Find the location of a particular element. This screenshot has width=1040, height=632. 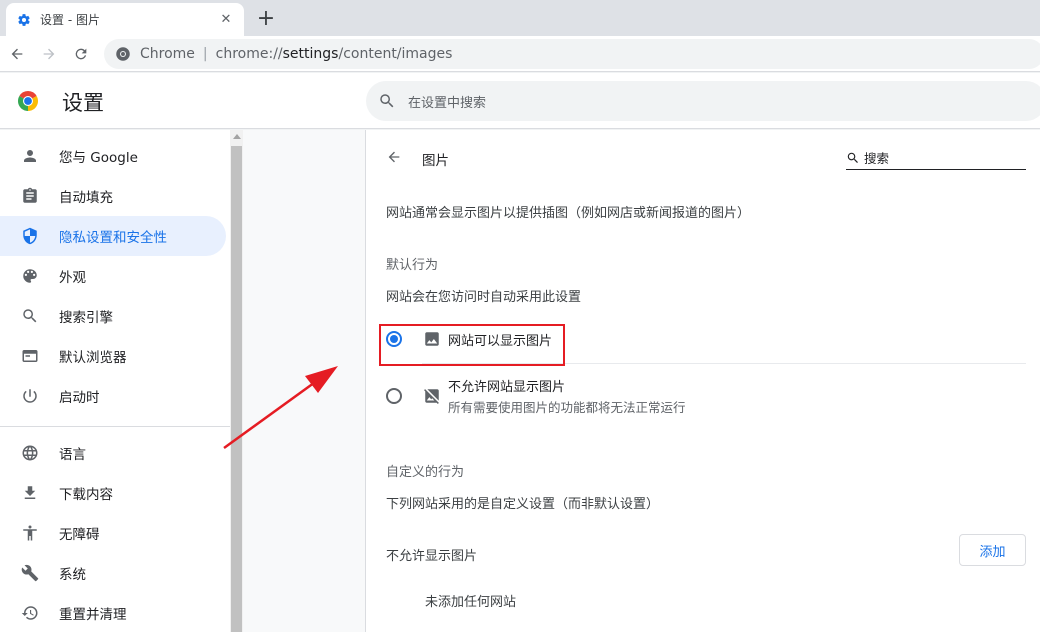

subpage-search-input: 搜索 is located at coordinates (936, 158).